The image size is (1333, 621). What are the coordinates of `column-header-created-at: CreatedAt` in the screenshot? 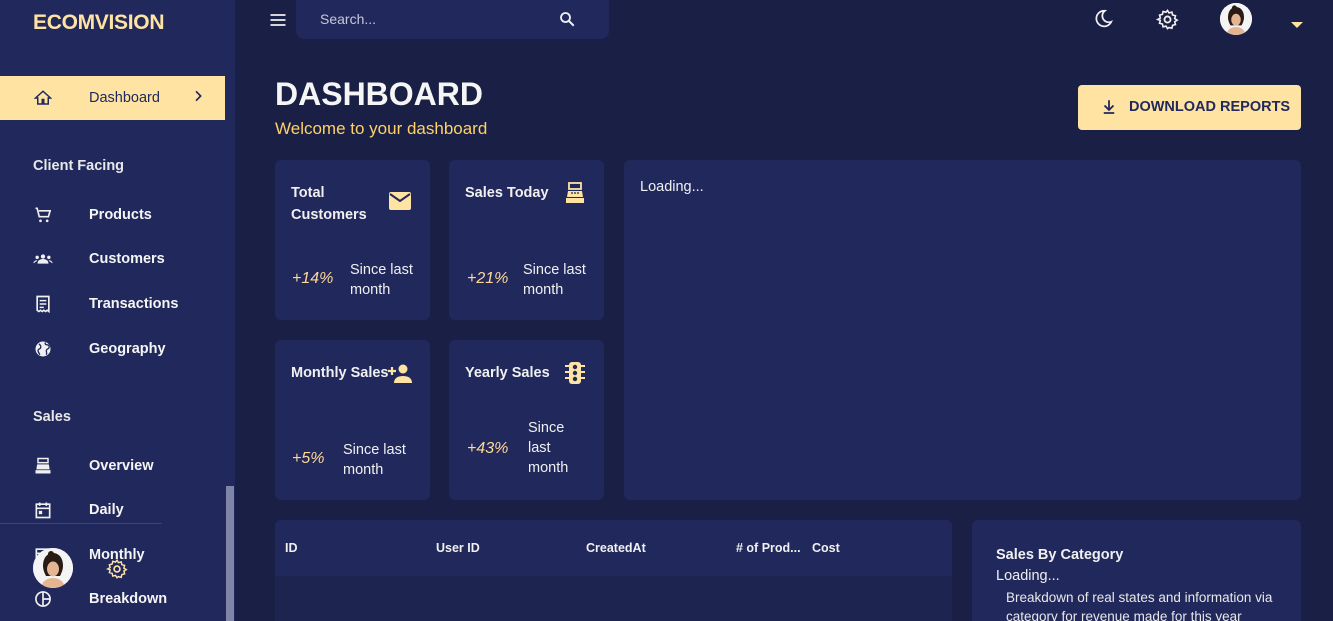 It's located at (616, 548).